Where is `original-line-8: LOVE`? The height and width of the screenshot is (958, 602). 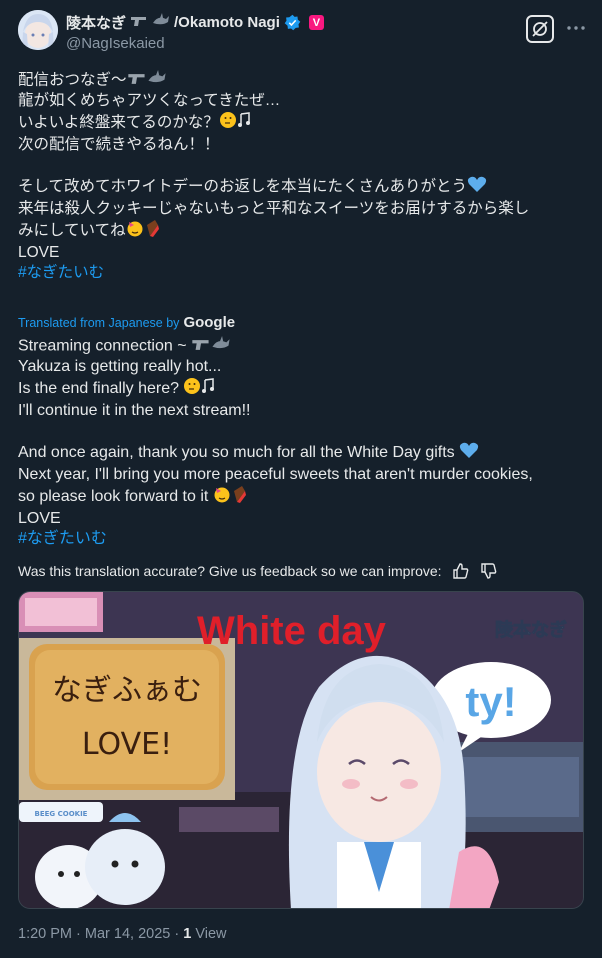 original-line-8: LOVE is located at coordinates (39, 252).